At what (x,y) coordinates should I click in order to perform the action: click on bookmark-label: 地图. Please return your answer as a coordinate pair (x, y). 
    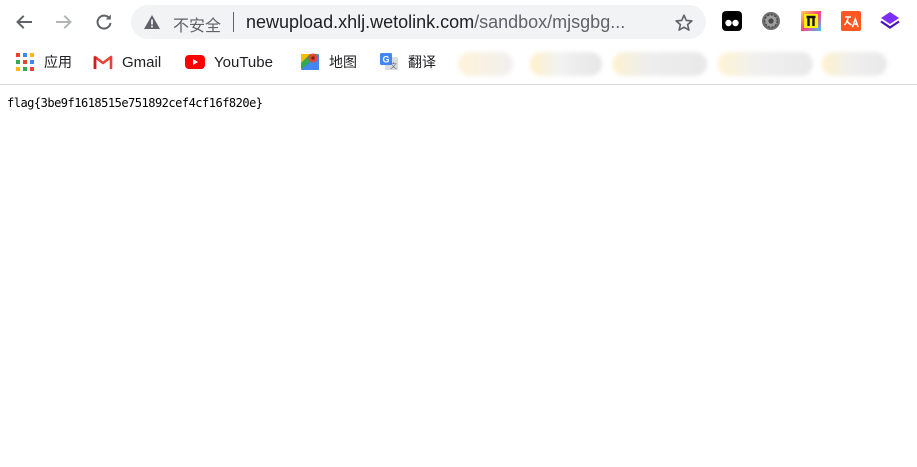
    Looking at the image, I should click on (343, 63).